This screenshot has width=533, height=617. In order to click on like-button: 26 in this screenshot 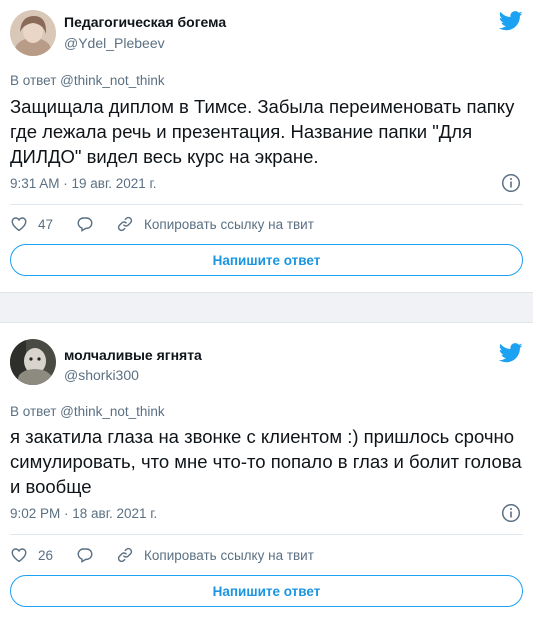, I will do `click(31, 555)`.